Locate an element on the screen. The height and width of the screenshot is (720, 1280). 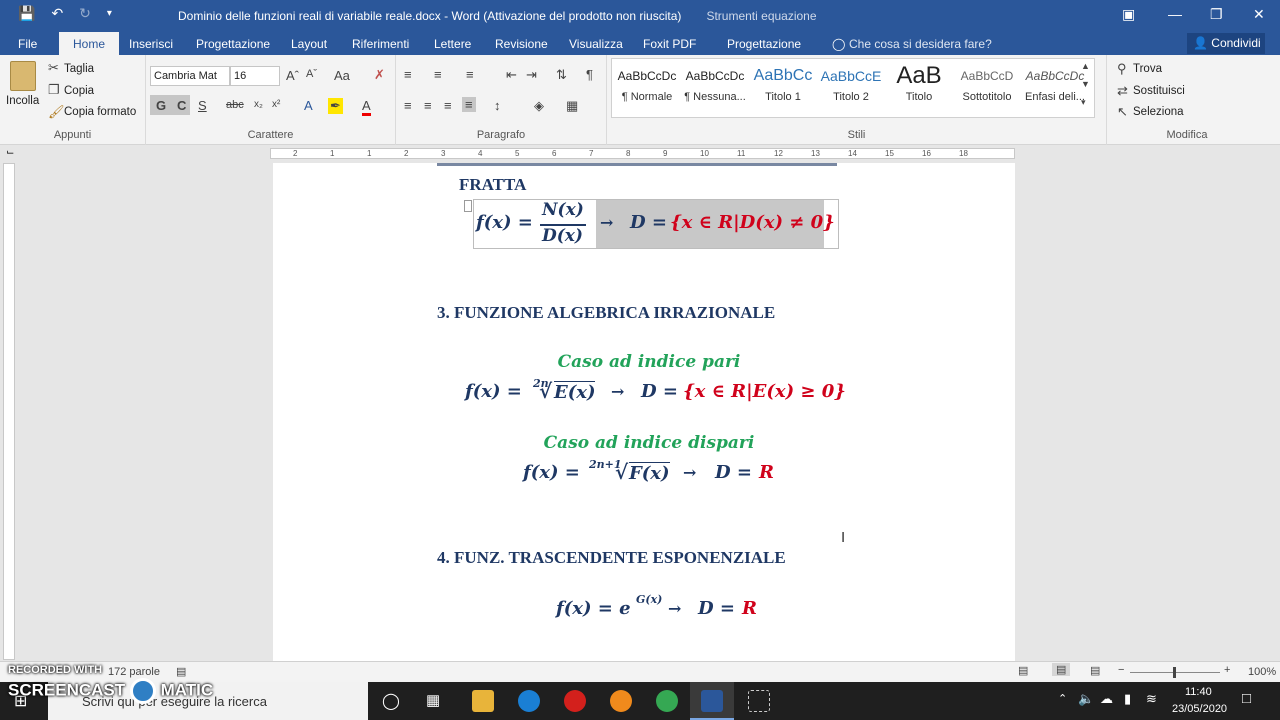
tab-insert: Inserisci is located at coordinates (151, 44).